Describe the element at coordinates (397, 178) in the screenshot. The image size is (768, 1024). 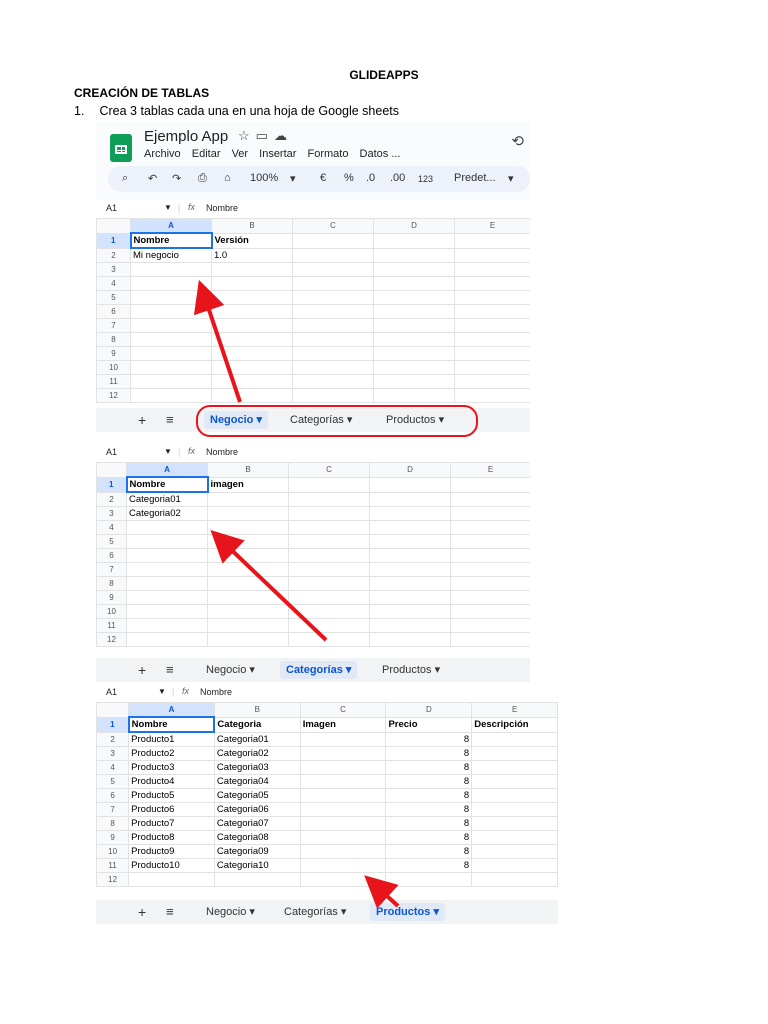
I see `increase-decimal-button: .00` at that location.